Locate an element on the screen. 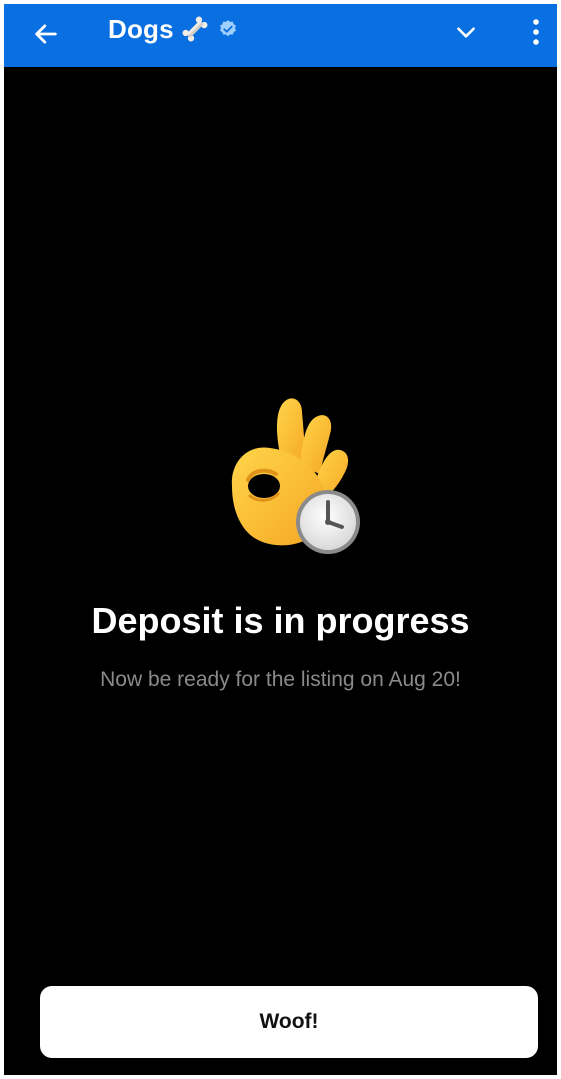 The height and width of the screenshot is (1079, 561). verified-badge-icon is located at coordinates (227, 28).